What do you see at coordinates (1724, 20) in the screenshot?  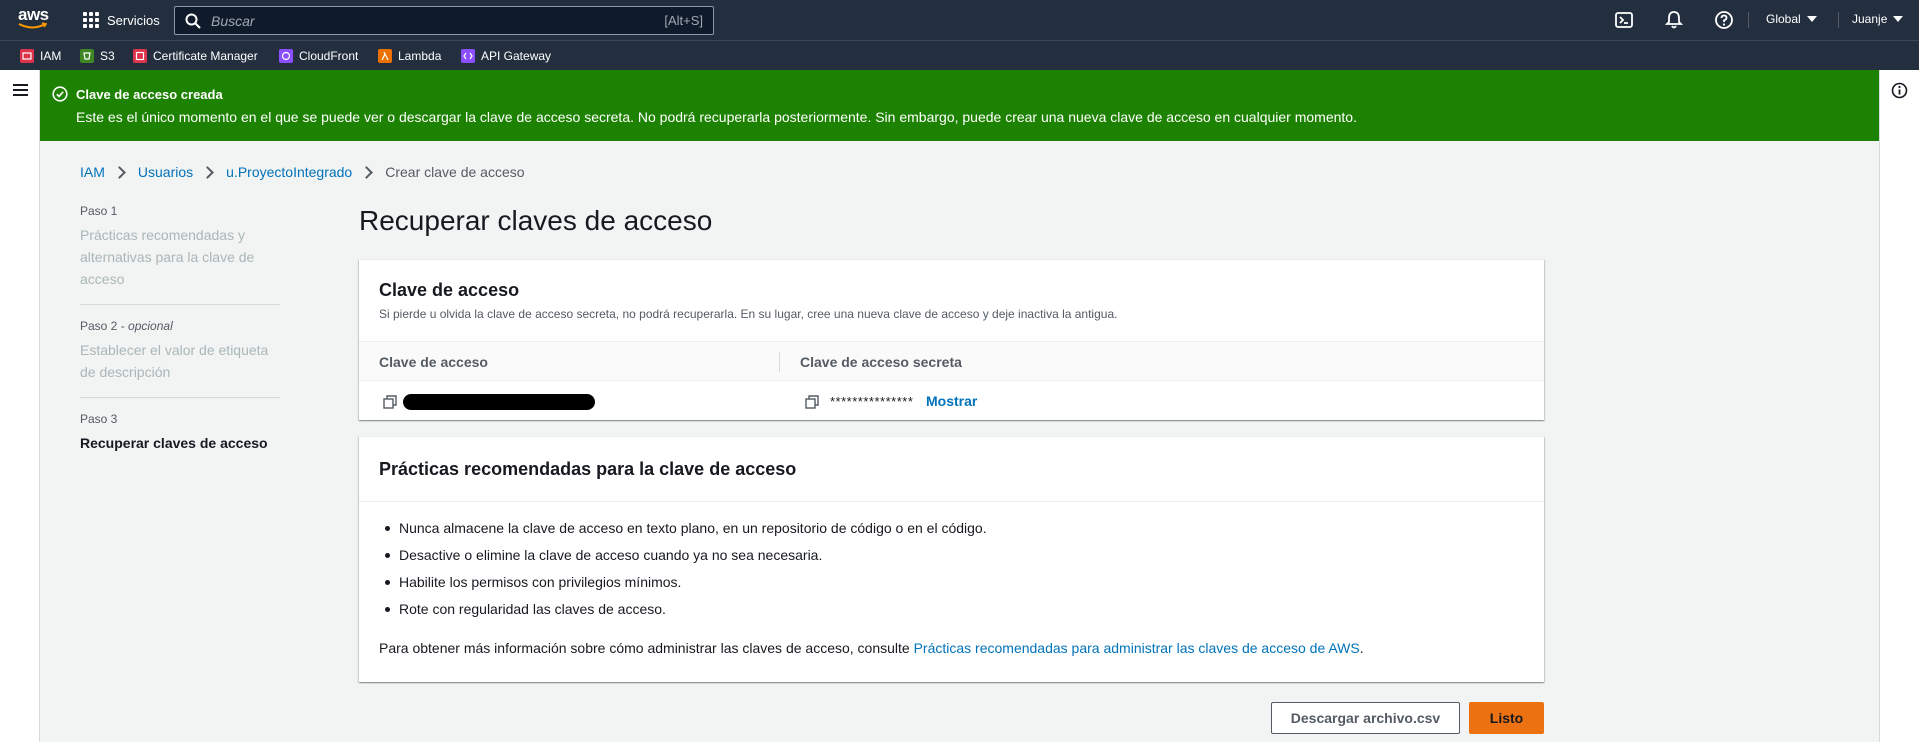 I see `help-icon` at bounding box center [1724, 20].